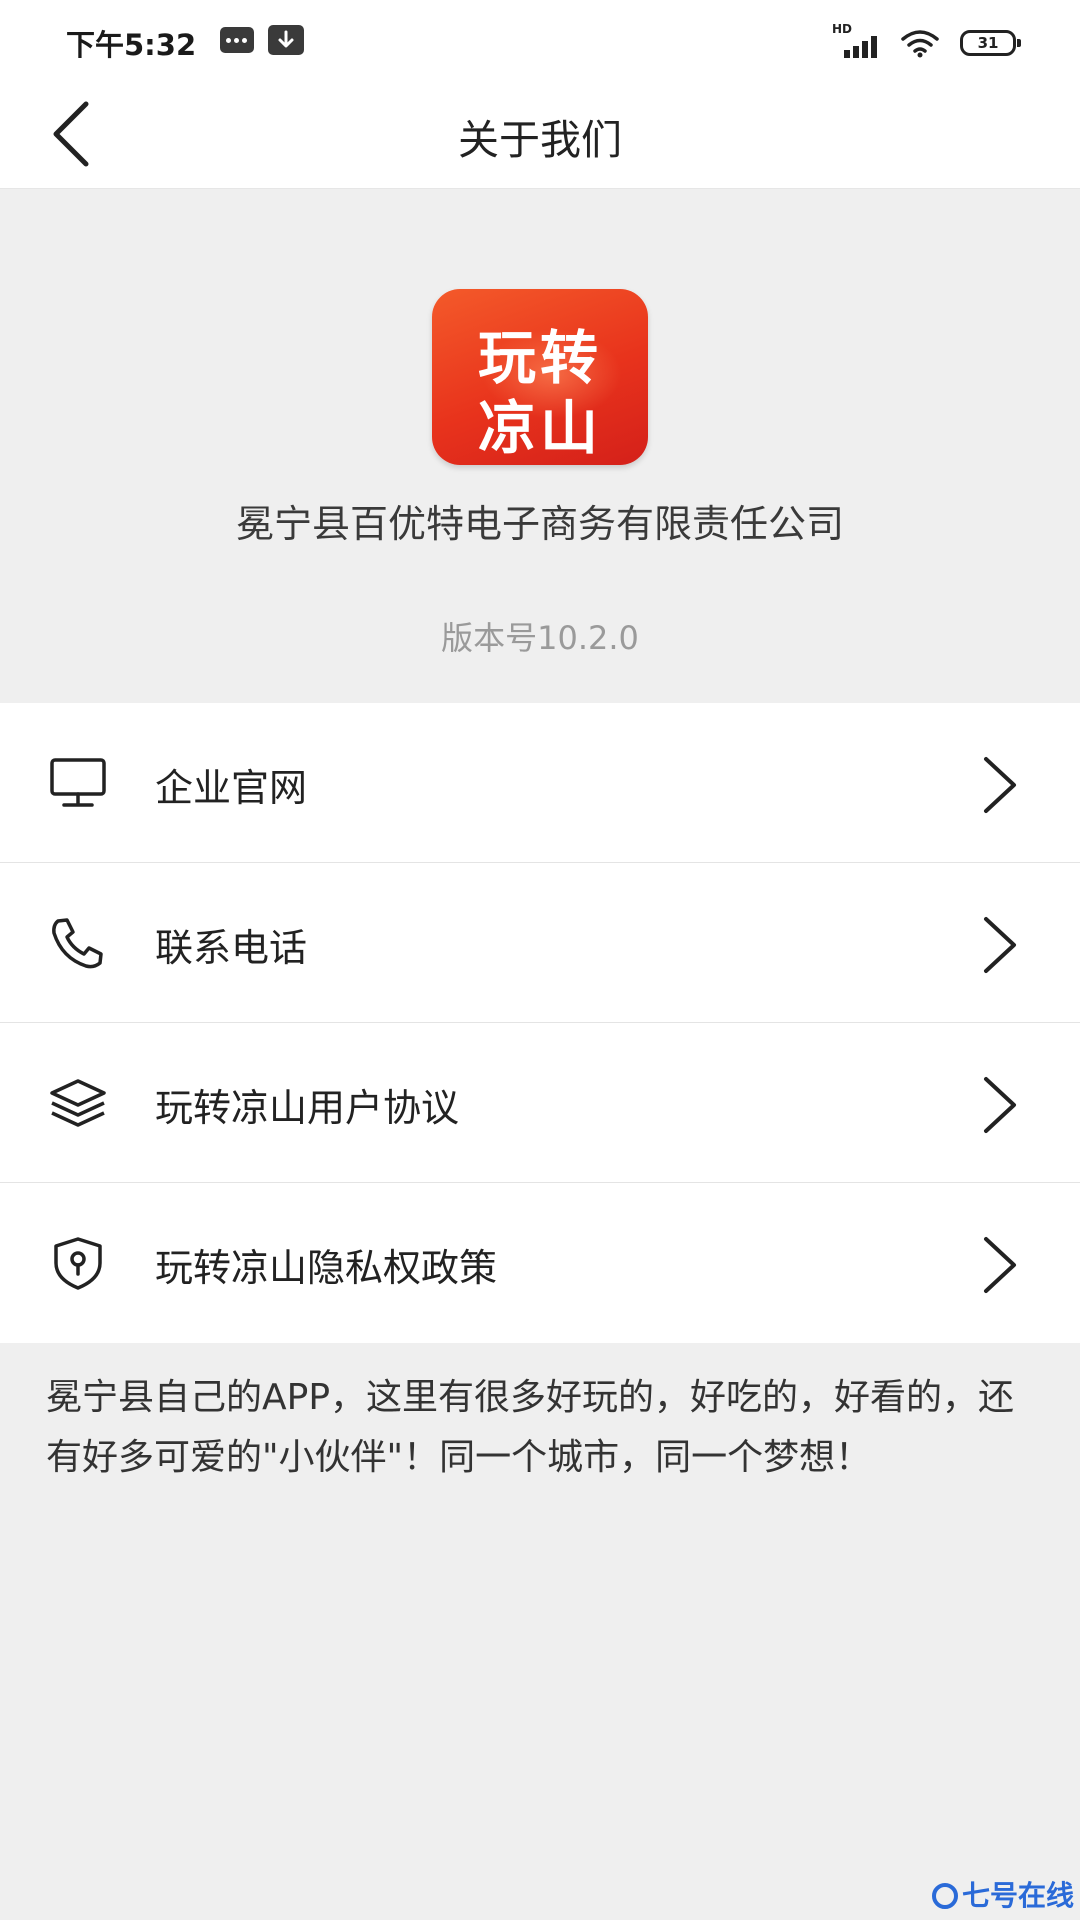 The height and width of the screenshot is (1920, 1080). What do you see at coordinates (286, 40) in the screenshot?
I see `download-notification-icon` at bounding box center [286, 40].